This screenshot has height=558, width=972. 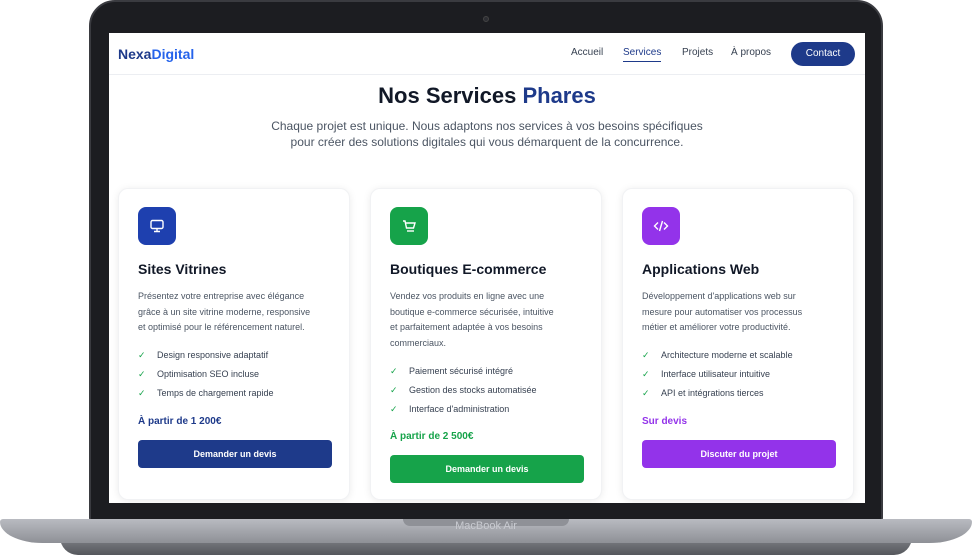 I want to click on cart-icon, so click(x=409, y=226).